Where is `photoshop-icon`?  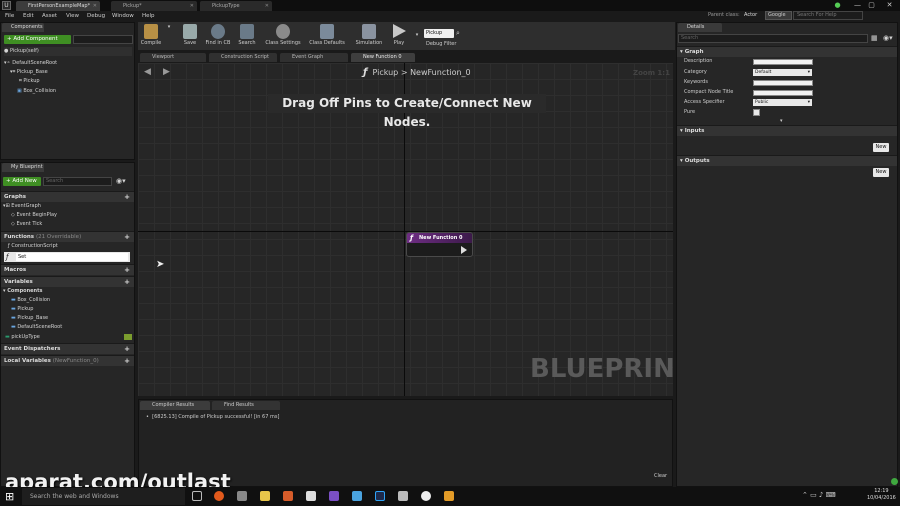 photoshop-icon is located at coordinates (380, 496).